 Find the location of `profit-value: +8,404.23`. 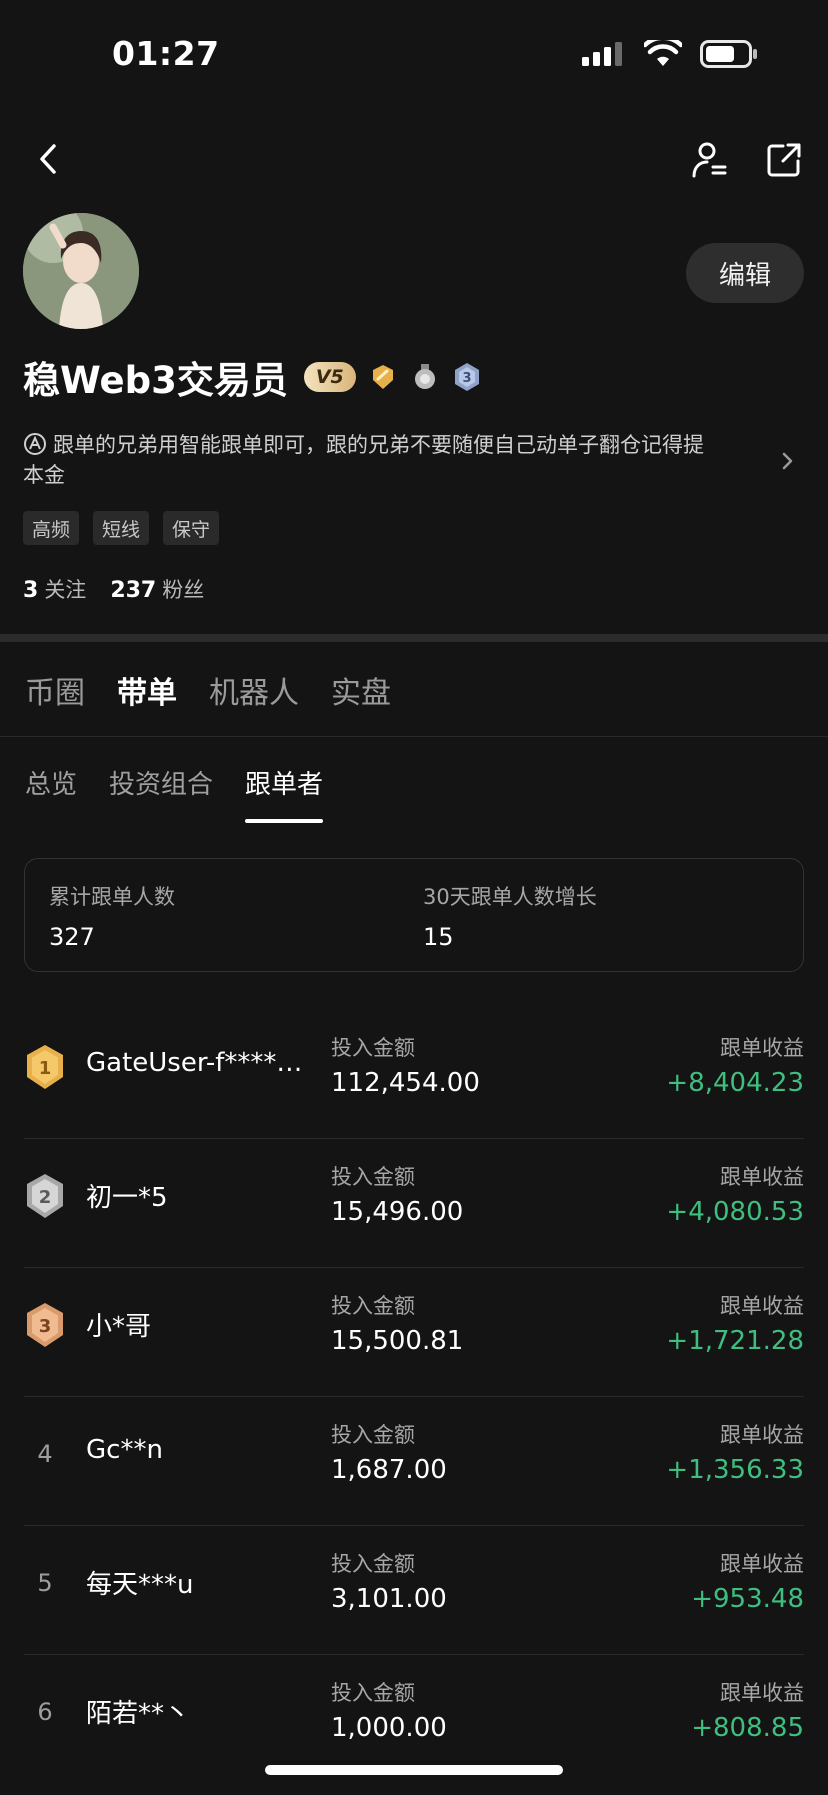

profit-value: +8,404.23 is located at coordinates (735, 1083).